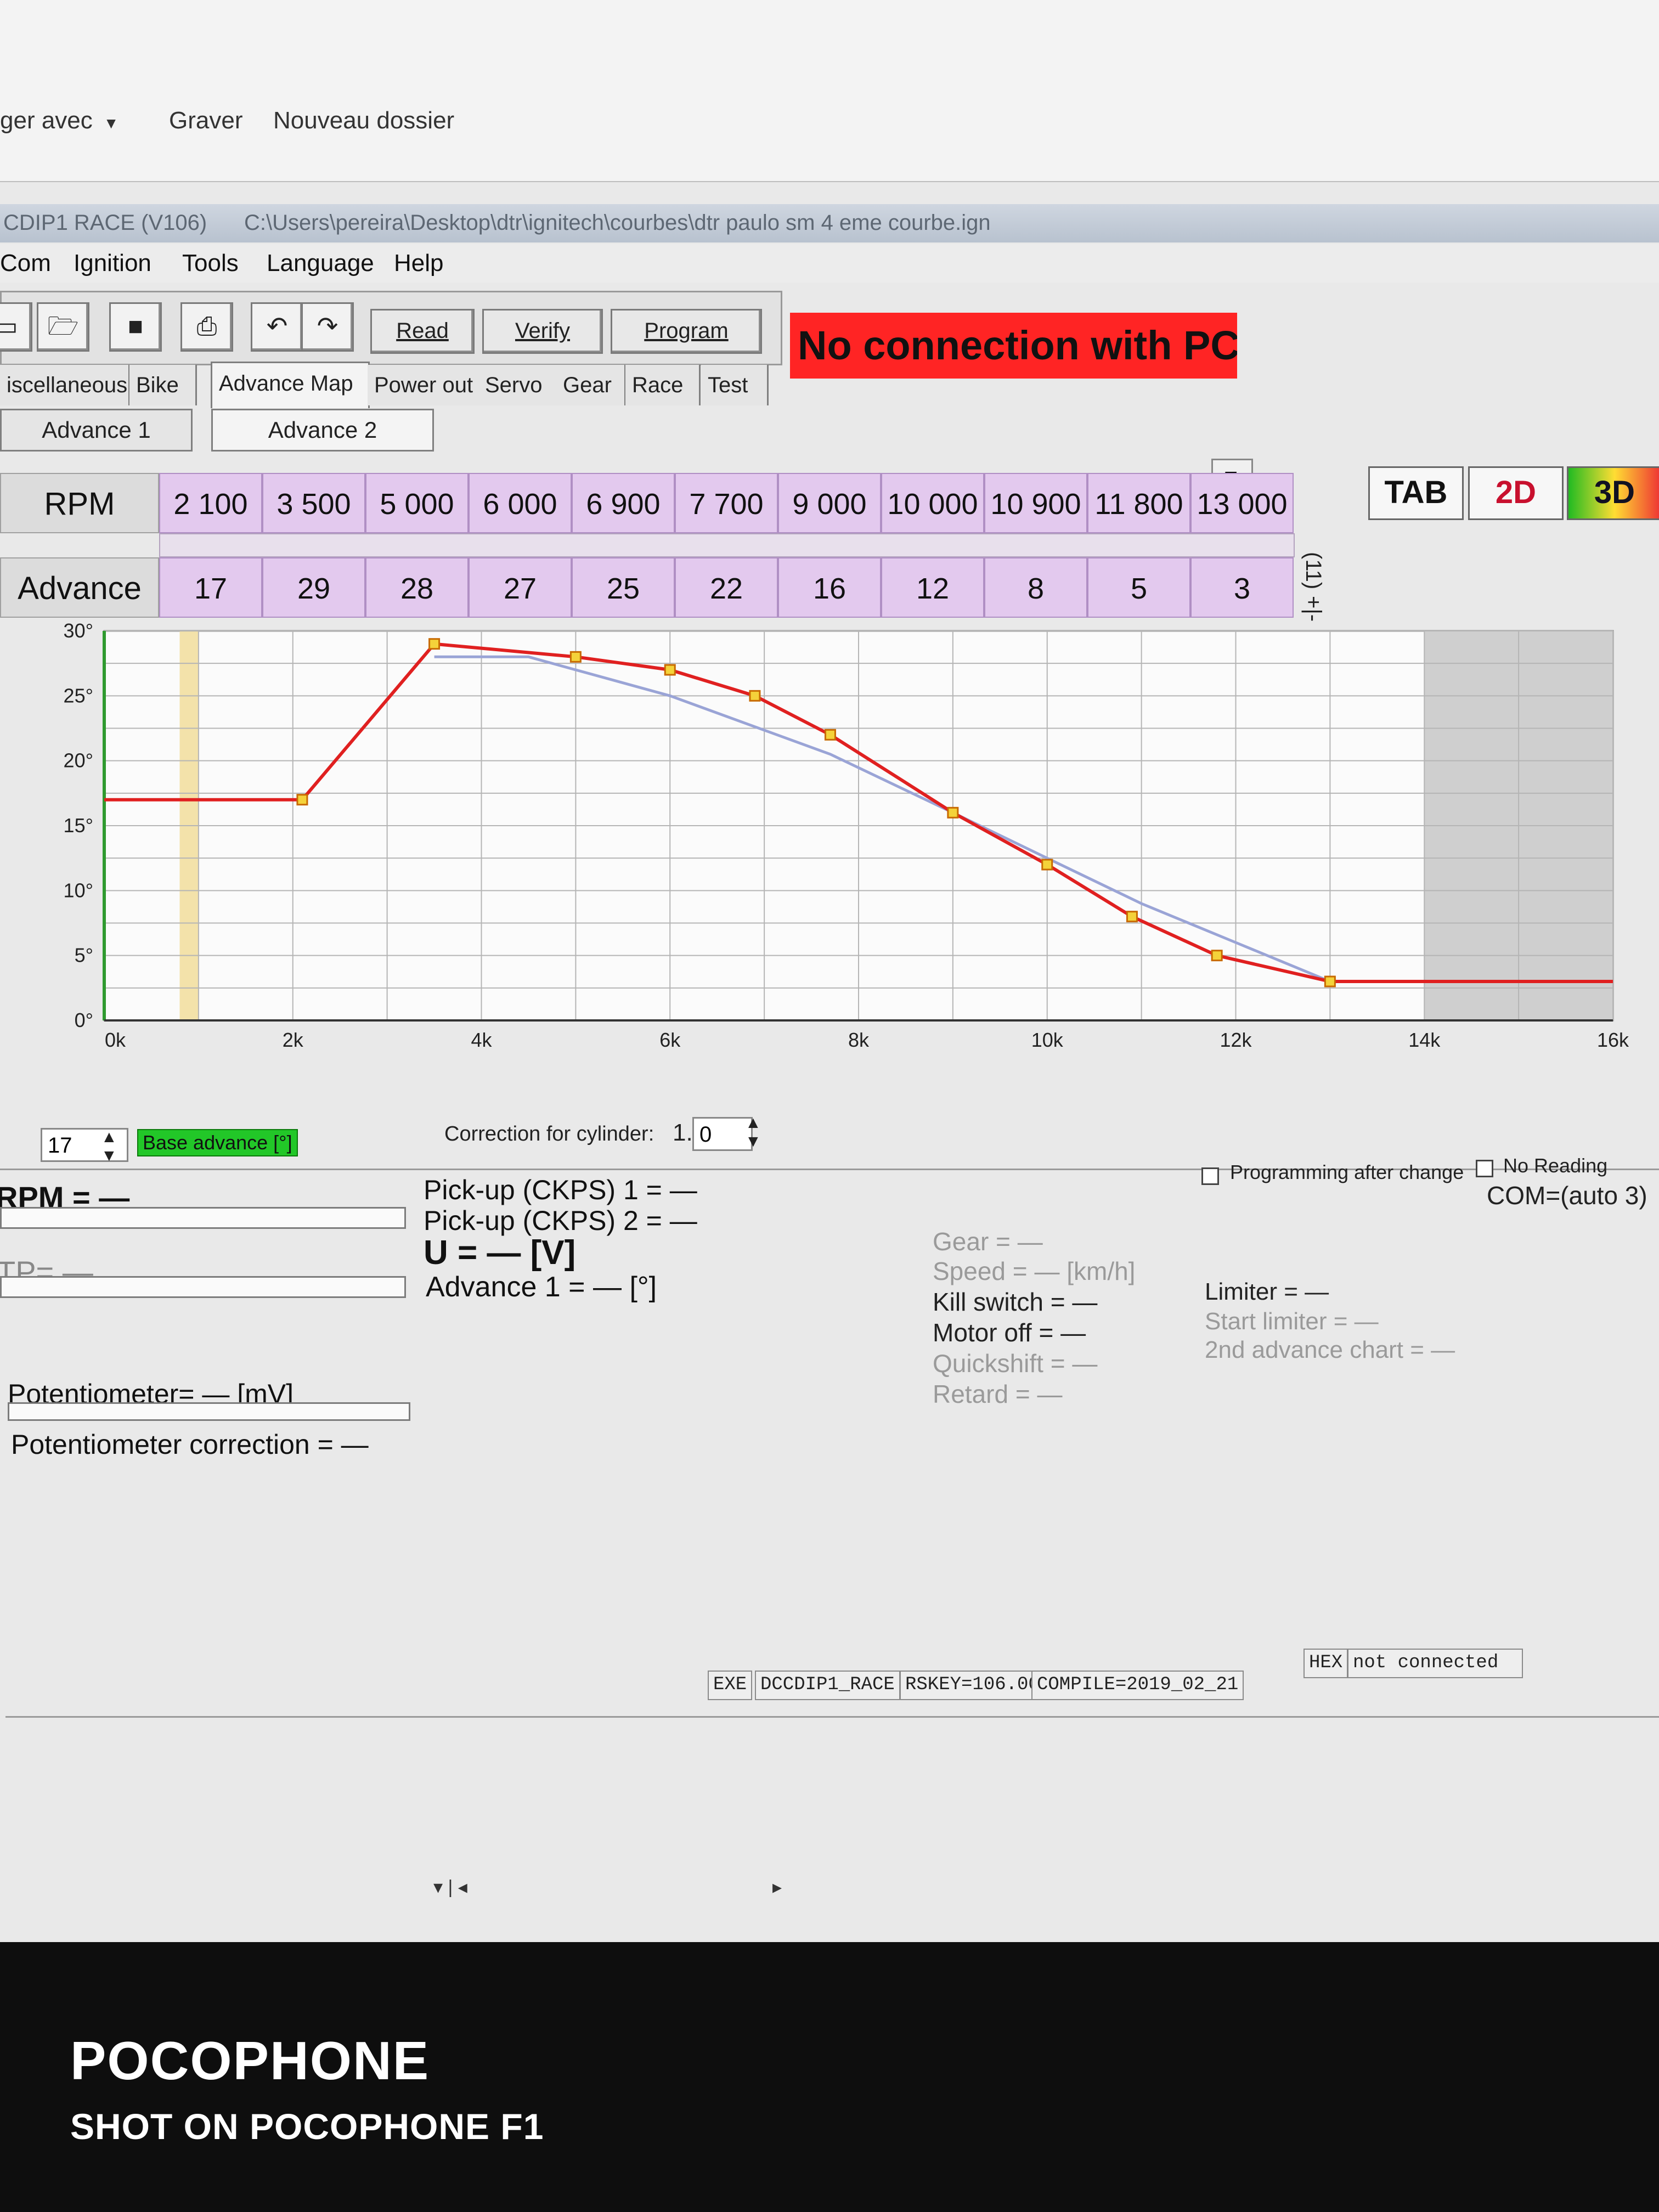  Describe the element at coordinates (730, 1685) in the screenshot. I see `status-exe-label: EXE` at that location.